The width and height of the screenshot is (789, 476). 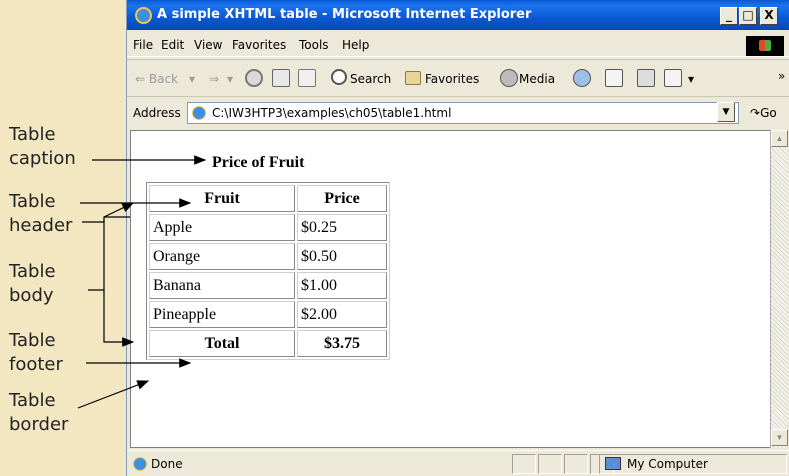 I want to click on border-leader-arrow, so click(x=113, y=394).